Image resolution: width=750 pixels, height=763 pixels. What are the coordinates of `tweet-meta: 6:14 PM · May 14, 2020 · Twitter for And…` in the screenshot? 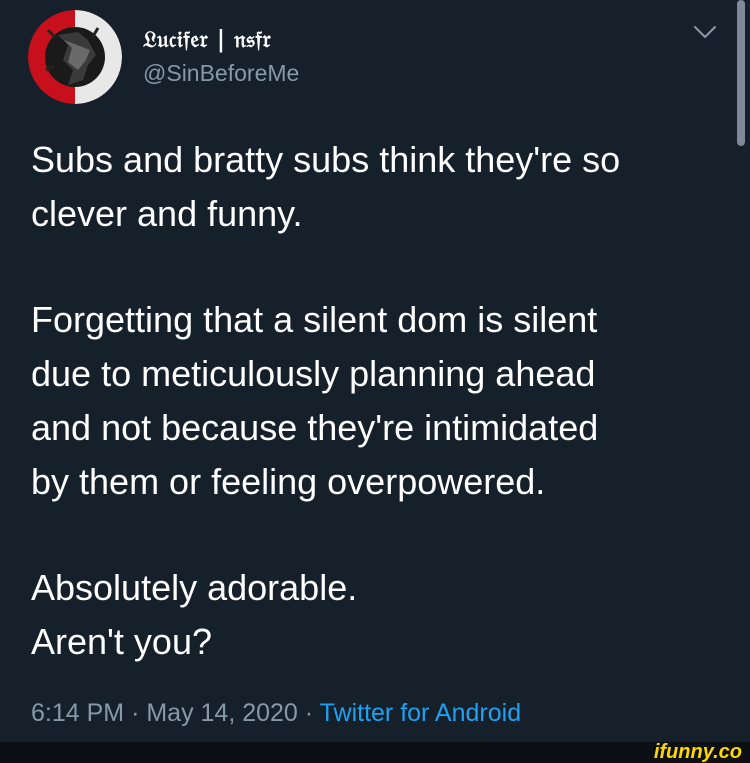 It's located at (276, 713).